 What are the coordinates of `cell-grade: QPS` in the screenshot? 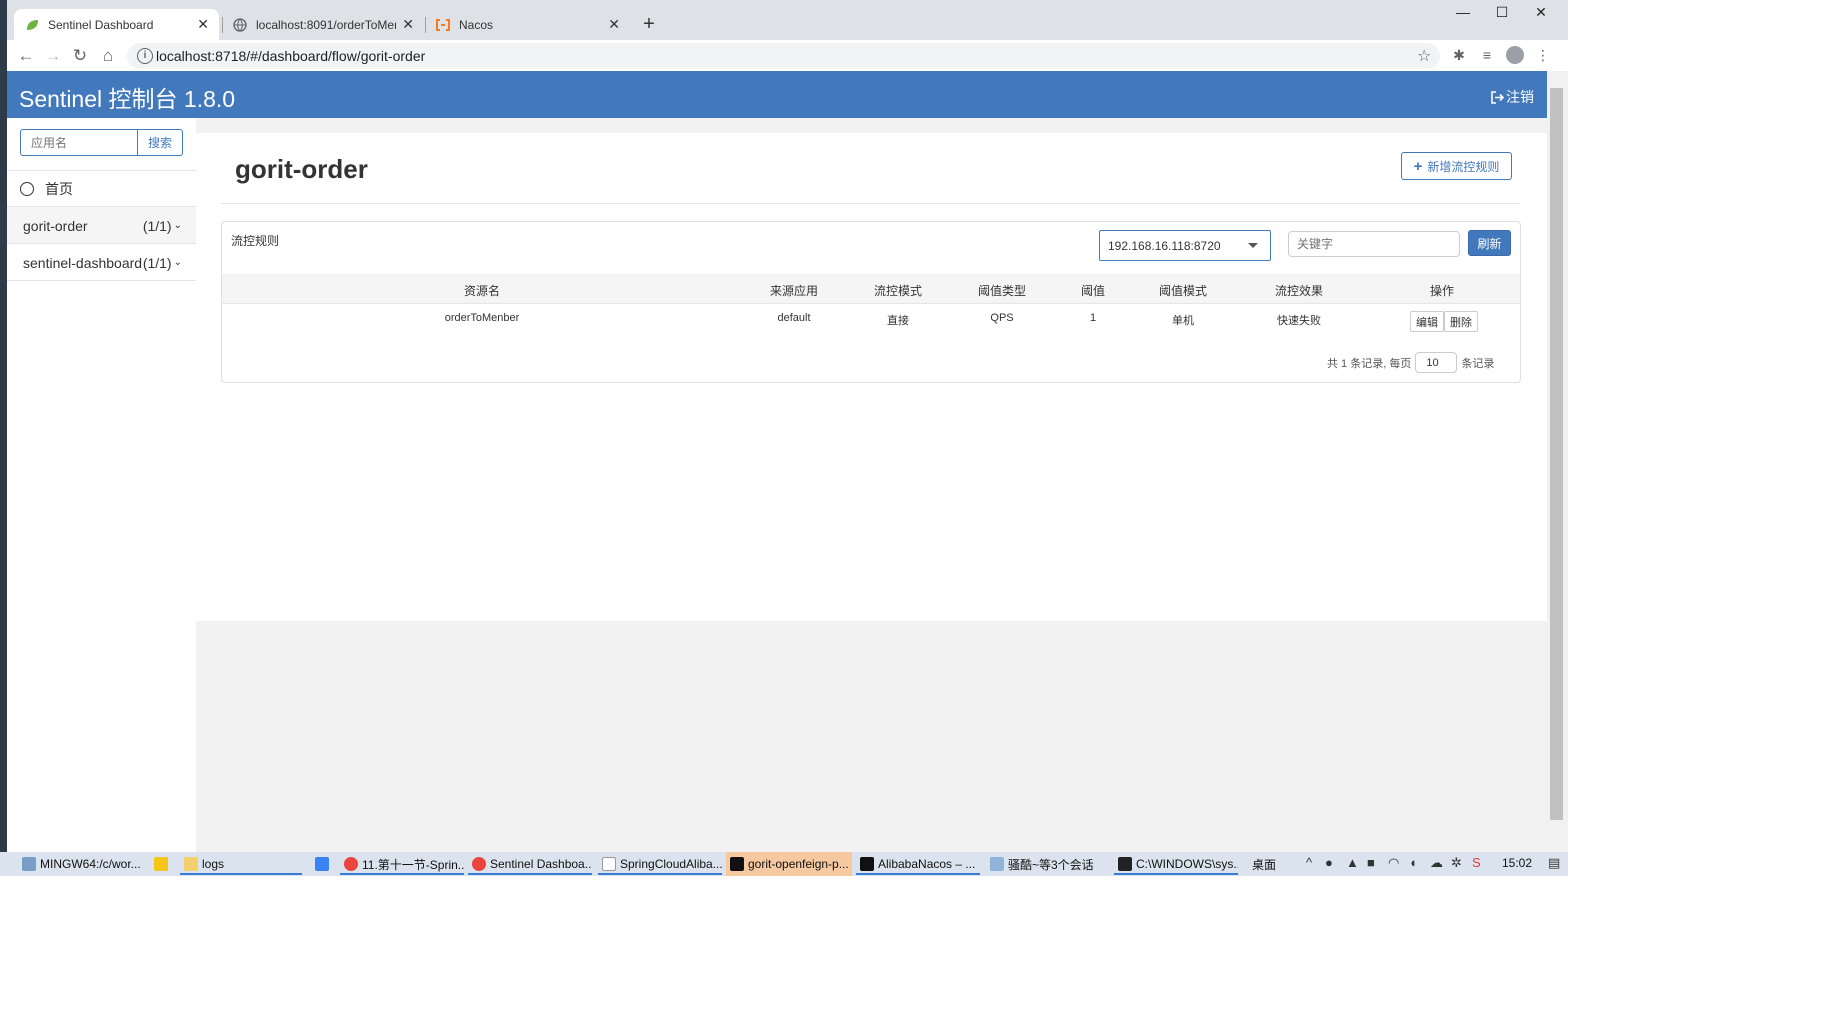 It's located at (1002, 318).